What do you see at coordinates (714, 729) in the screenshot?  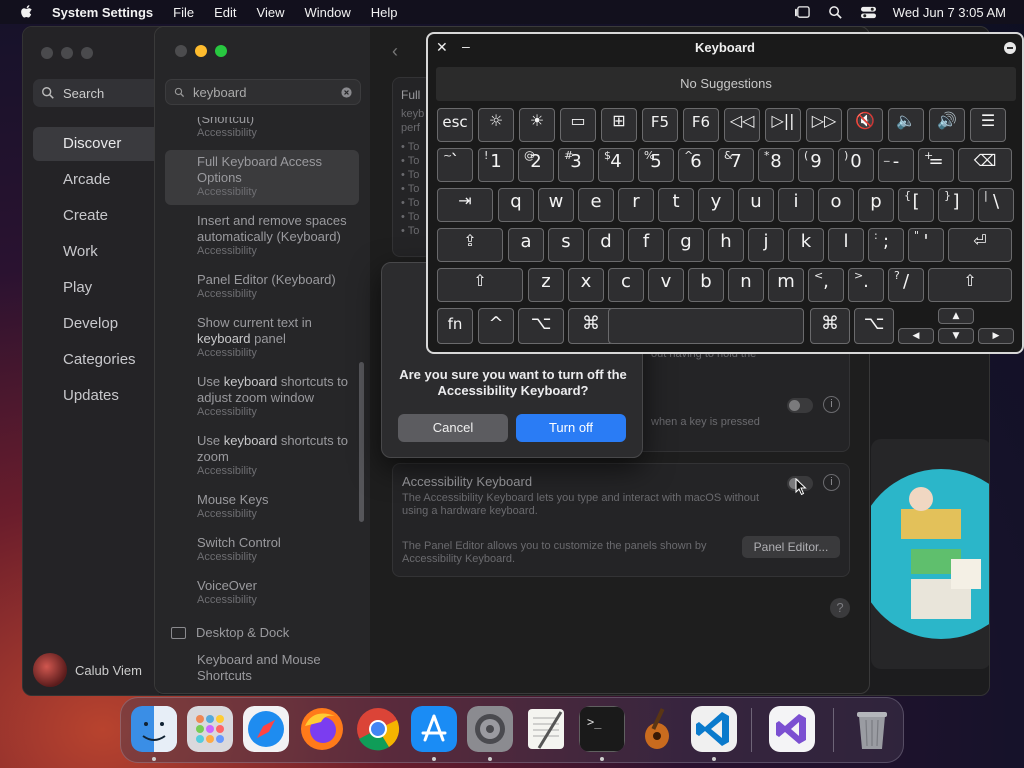 I see `vscode-icon` at bounding box center [714, 729].